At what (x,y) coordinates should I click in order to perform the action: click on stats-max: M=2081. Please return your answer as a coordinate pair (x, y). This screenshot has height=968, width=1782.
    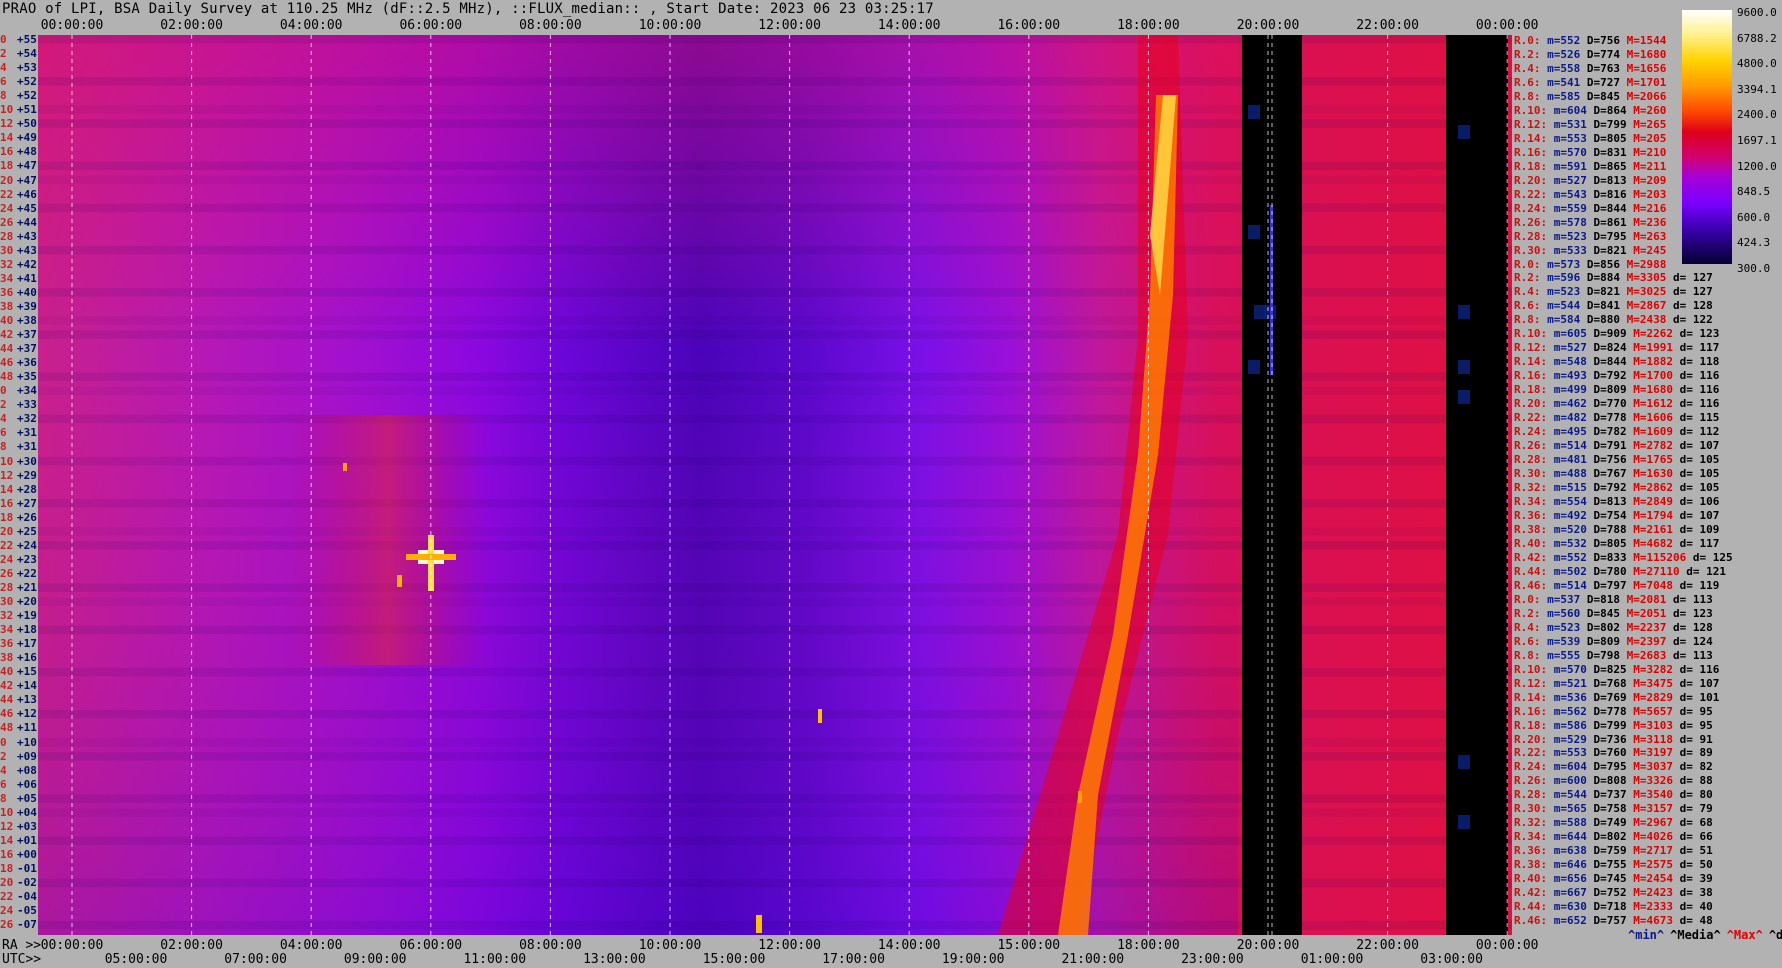
    Looking at the image, I should click on (1643, 599).